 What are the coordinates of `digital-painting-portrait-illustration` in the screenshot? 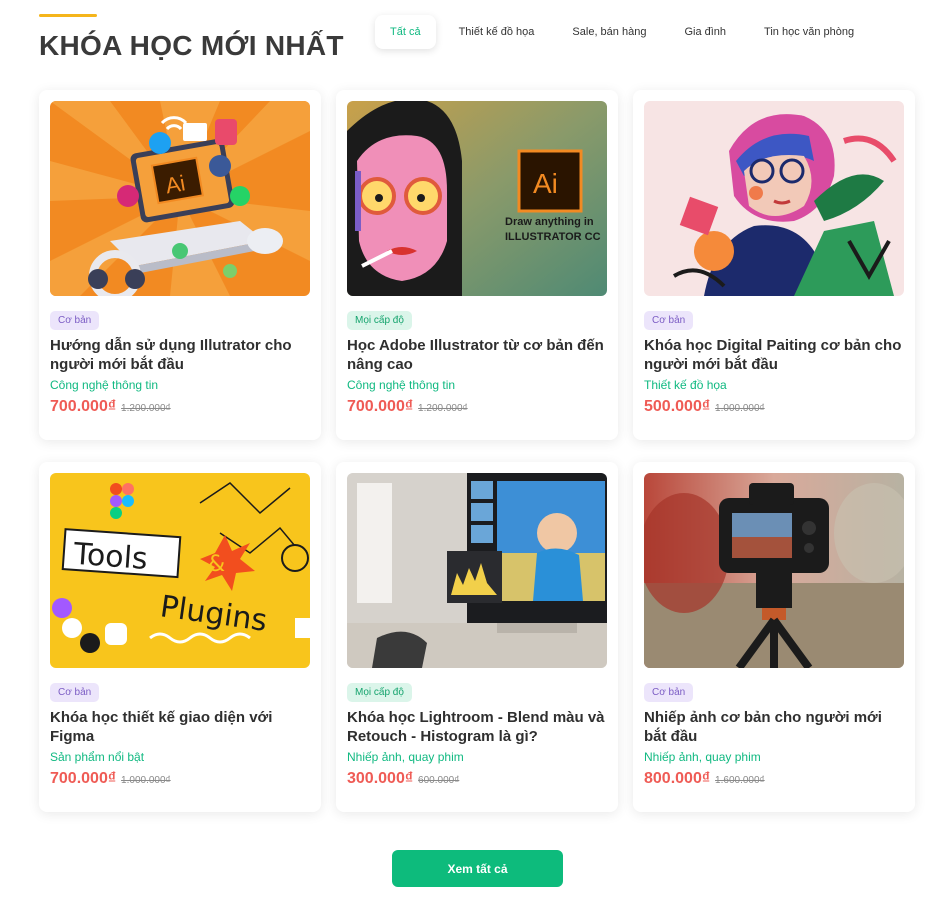 It's located at (774, 198).